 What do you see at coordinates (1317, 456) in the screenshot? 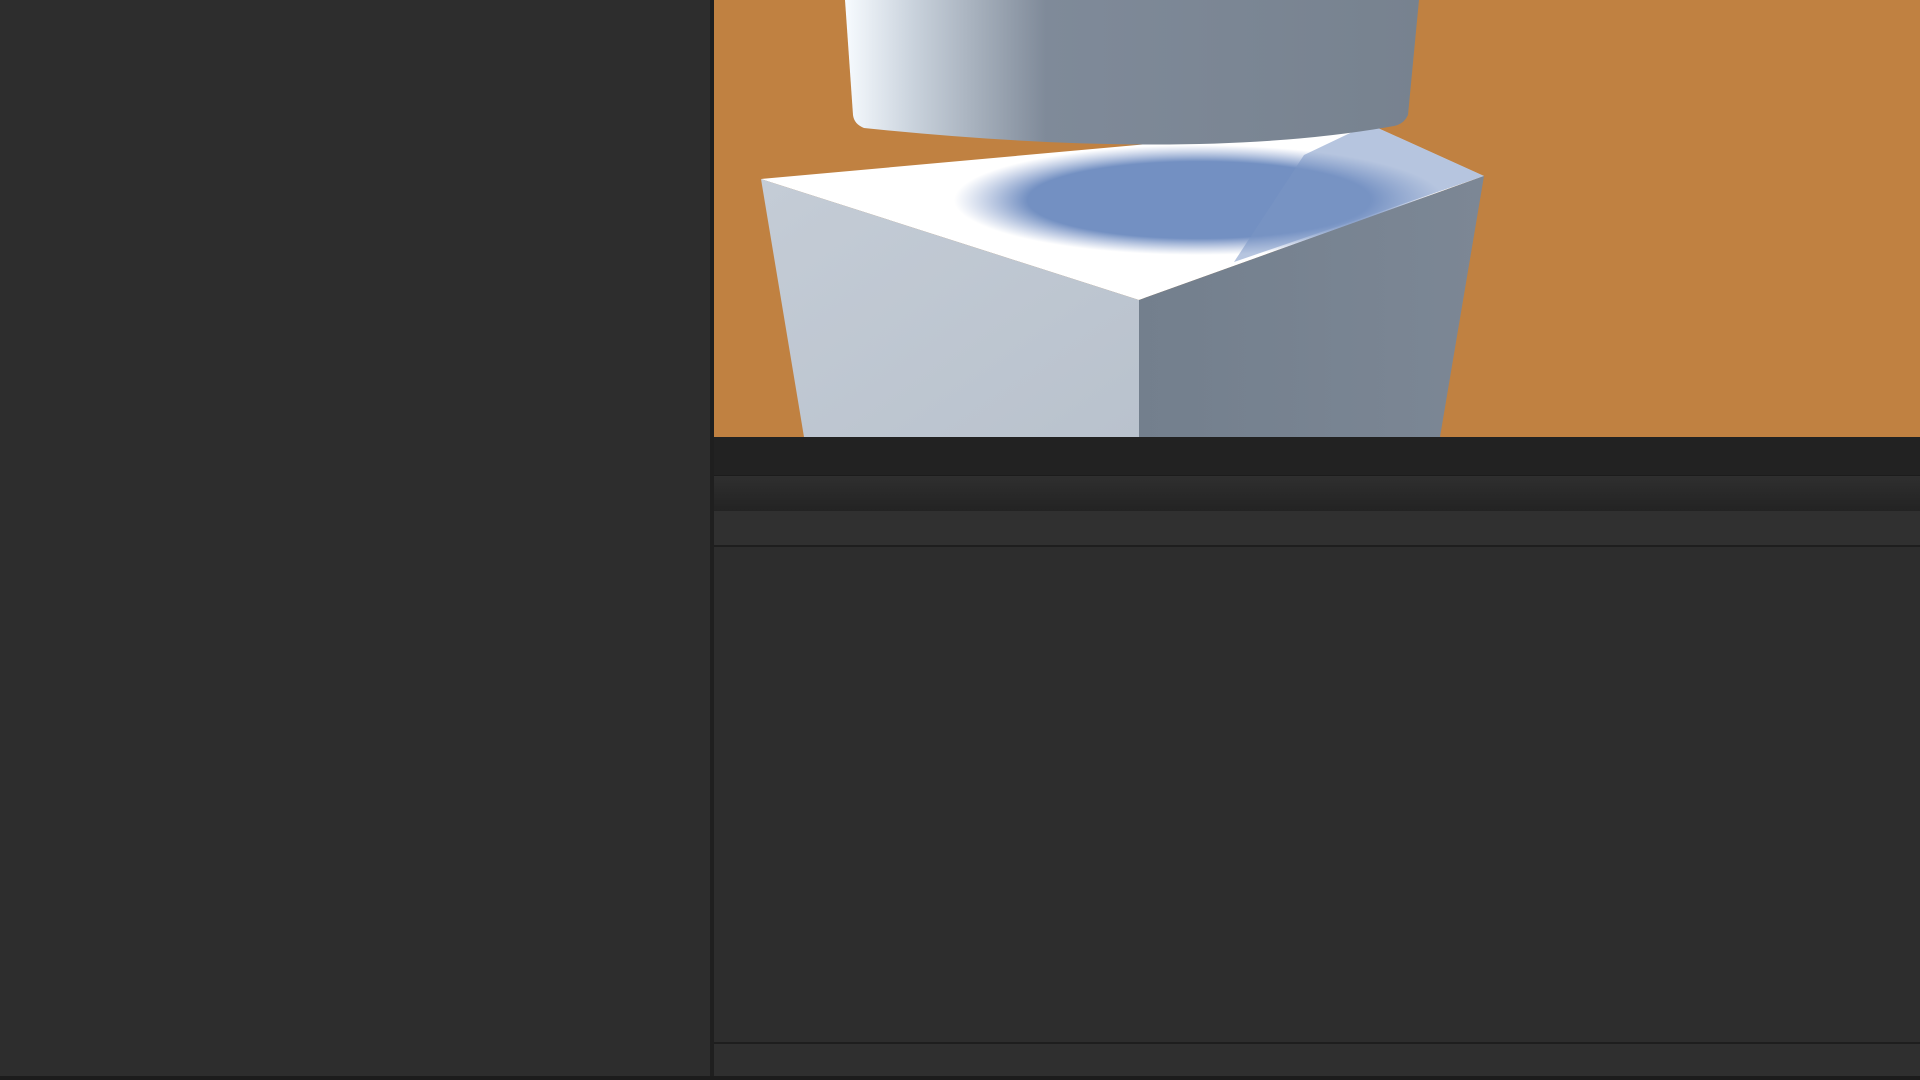
I see `viewport-status-bar` at bounding box center [1317, 456].